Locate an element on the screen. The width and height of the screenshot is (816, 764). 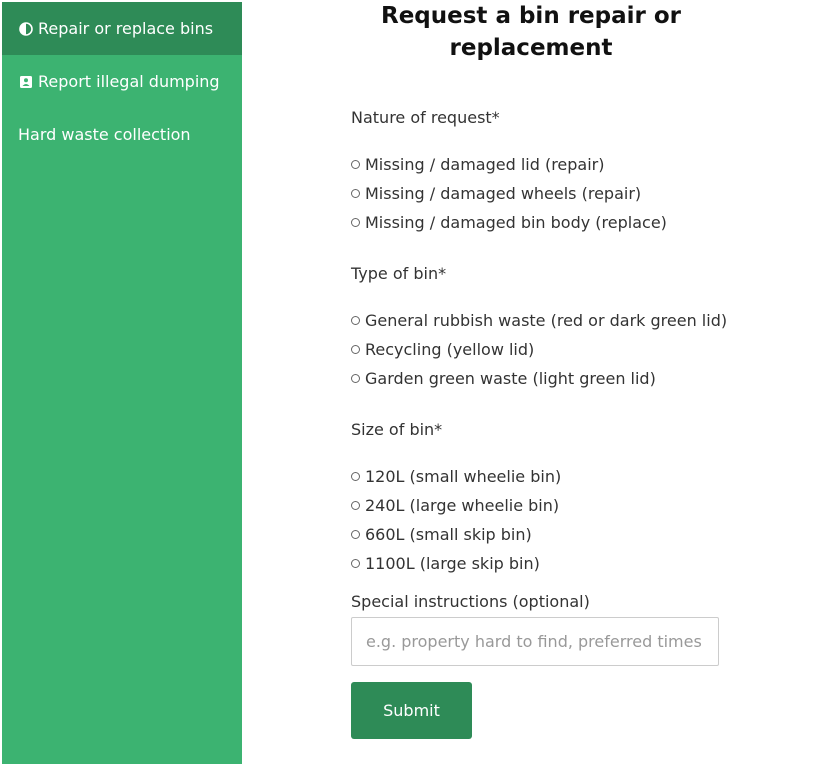
page-title: Request a bin repair or replacement is located at coordinates (531, 32).